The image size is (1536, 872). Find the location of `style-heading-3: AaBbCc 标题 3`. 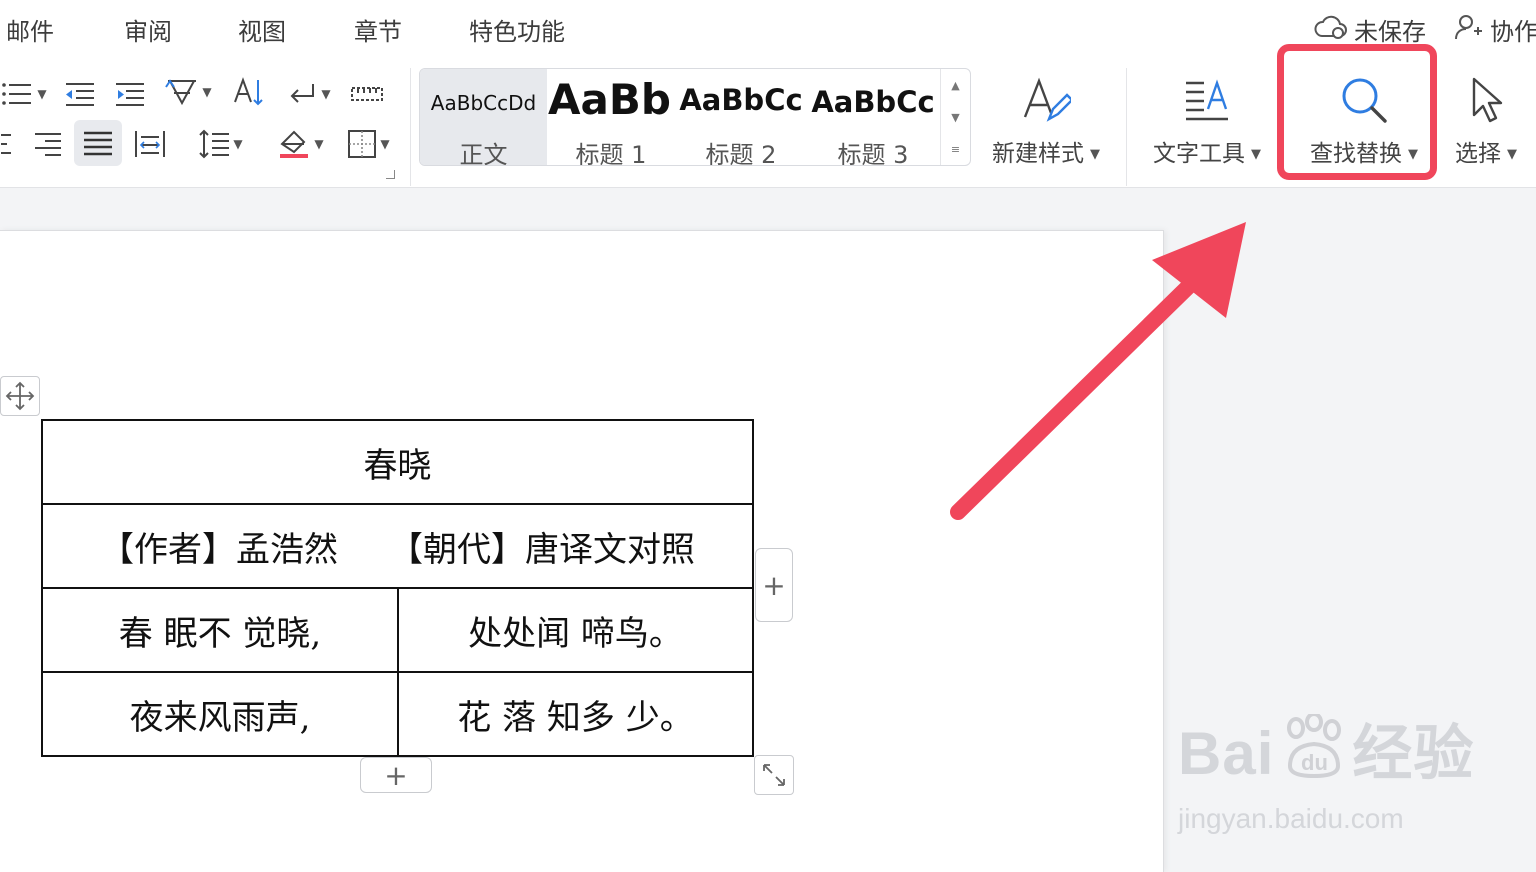

style-heading-3: AaBbCc 标题 3 is located at coordinates (873, 117).